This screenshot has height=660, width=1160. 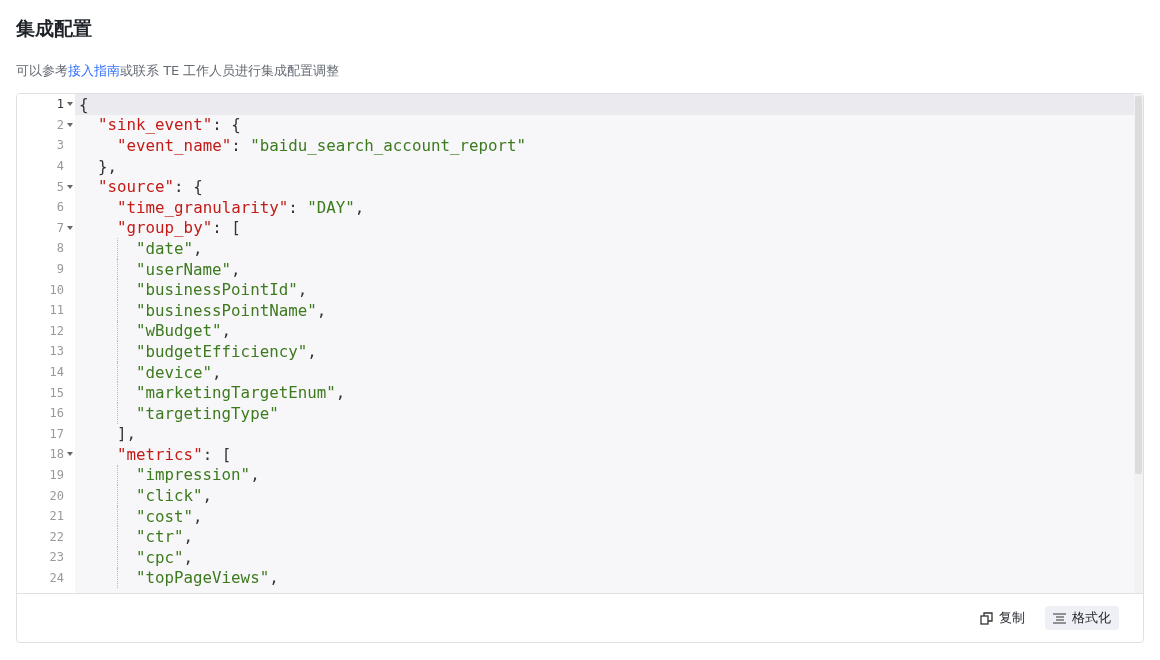 I want to click on format-button: 格式化, so click(x=1082, y=618).